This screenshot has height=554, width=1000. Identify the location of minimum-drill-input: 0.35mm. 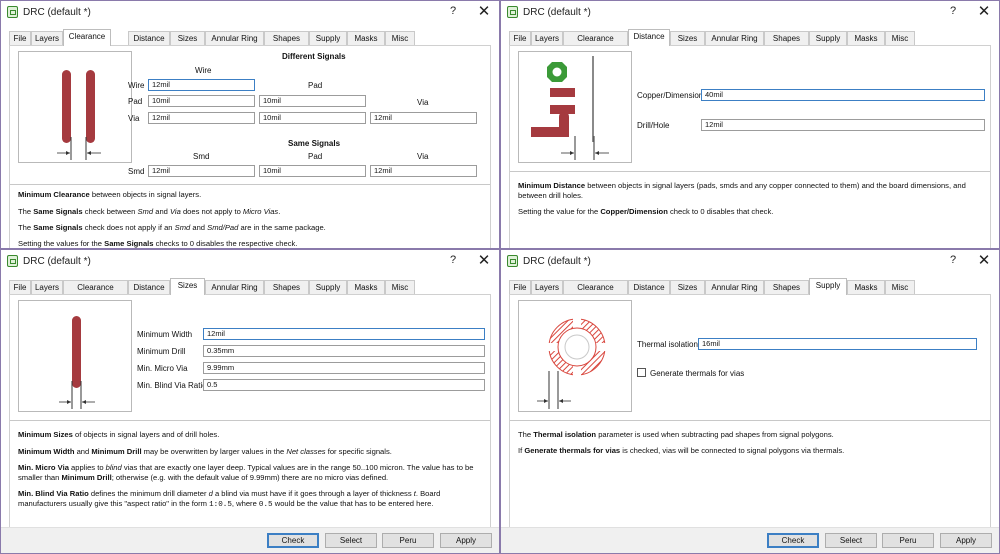
(344, 351).